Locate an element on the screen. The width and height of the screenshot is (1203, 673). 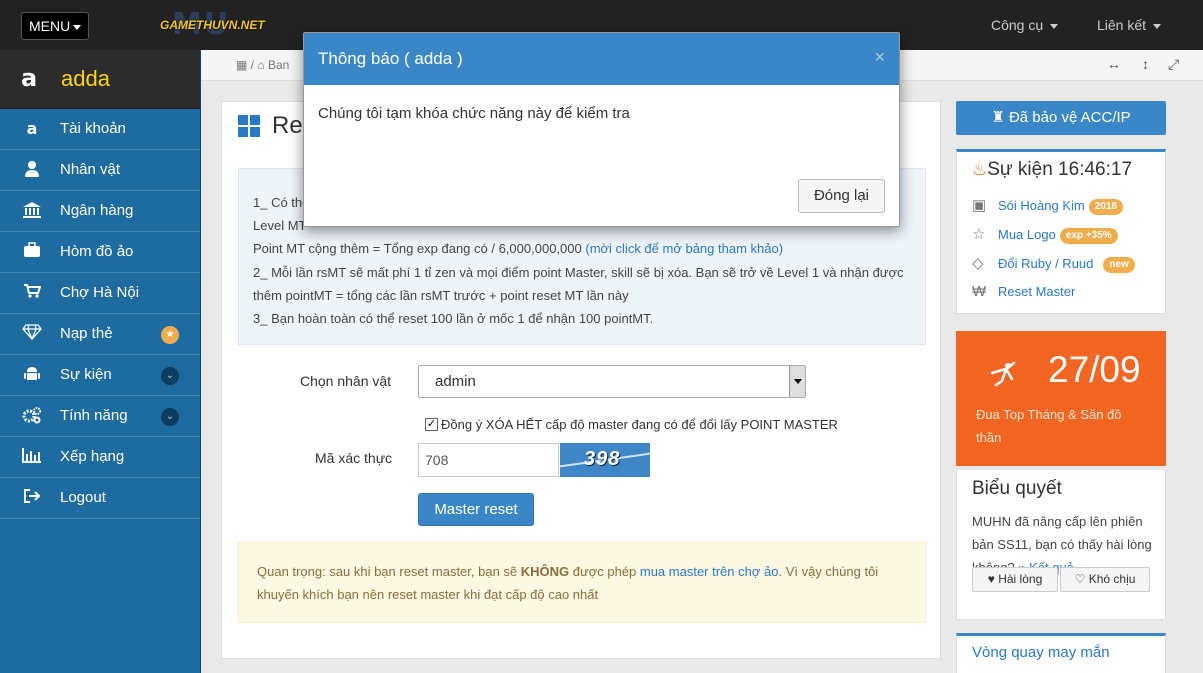
protect-account-button: ♜ Đã bảo vệ ACC/IP is located at coordinates (1061, 118).